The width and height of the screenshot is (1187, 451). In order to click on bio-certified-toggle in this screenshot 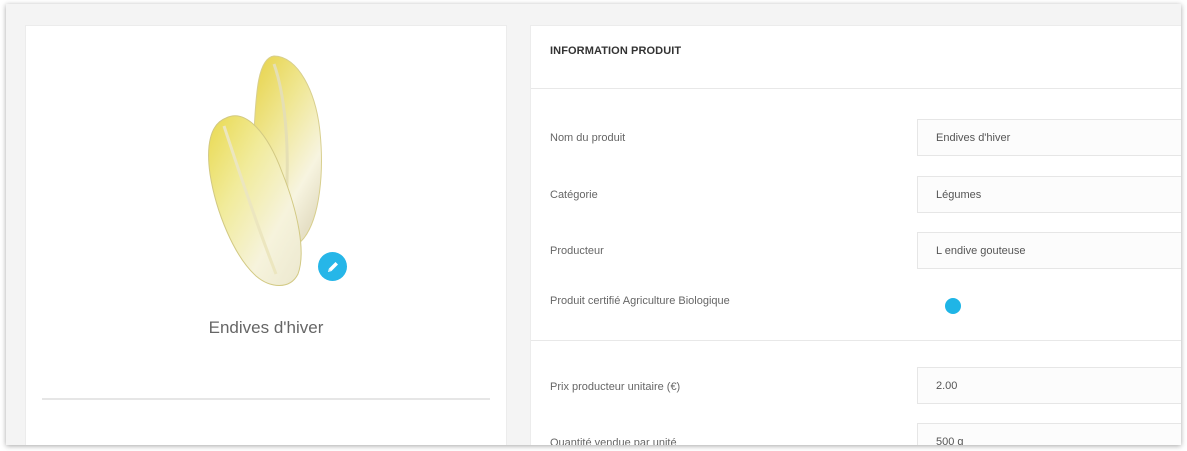, I will do `click(953, 306)`.